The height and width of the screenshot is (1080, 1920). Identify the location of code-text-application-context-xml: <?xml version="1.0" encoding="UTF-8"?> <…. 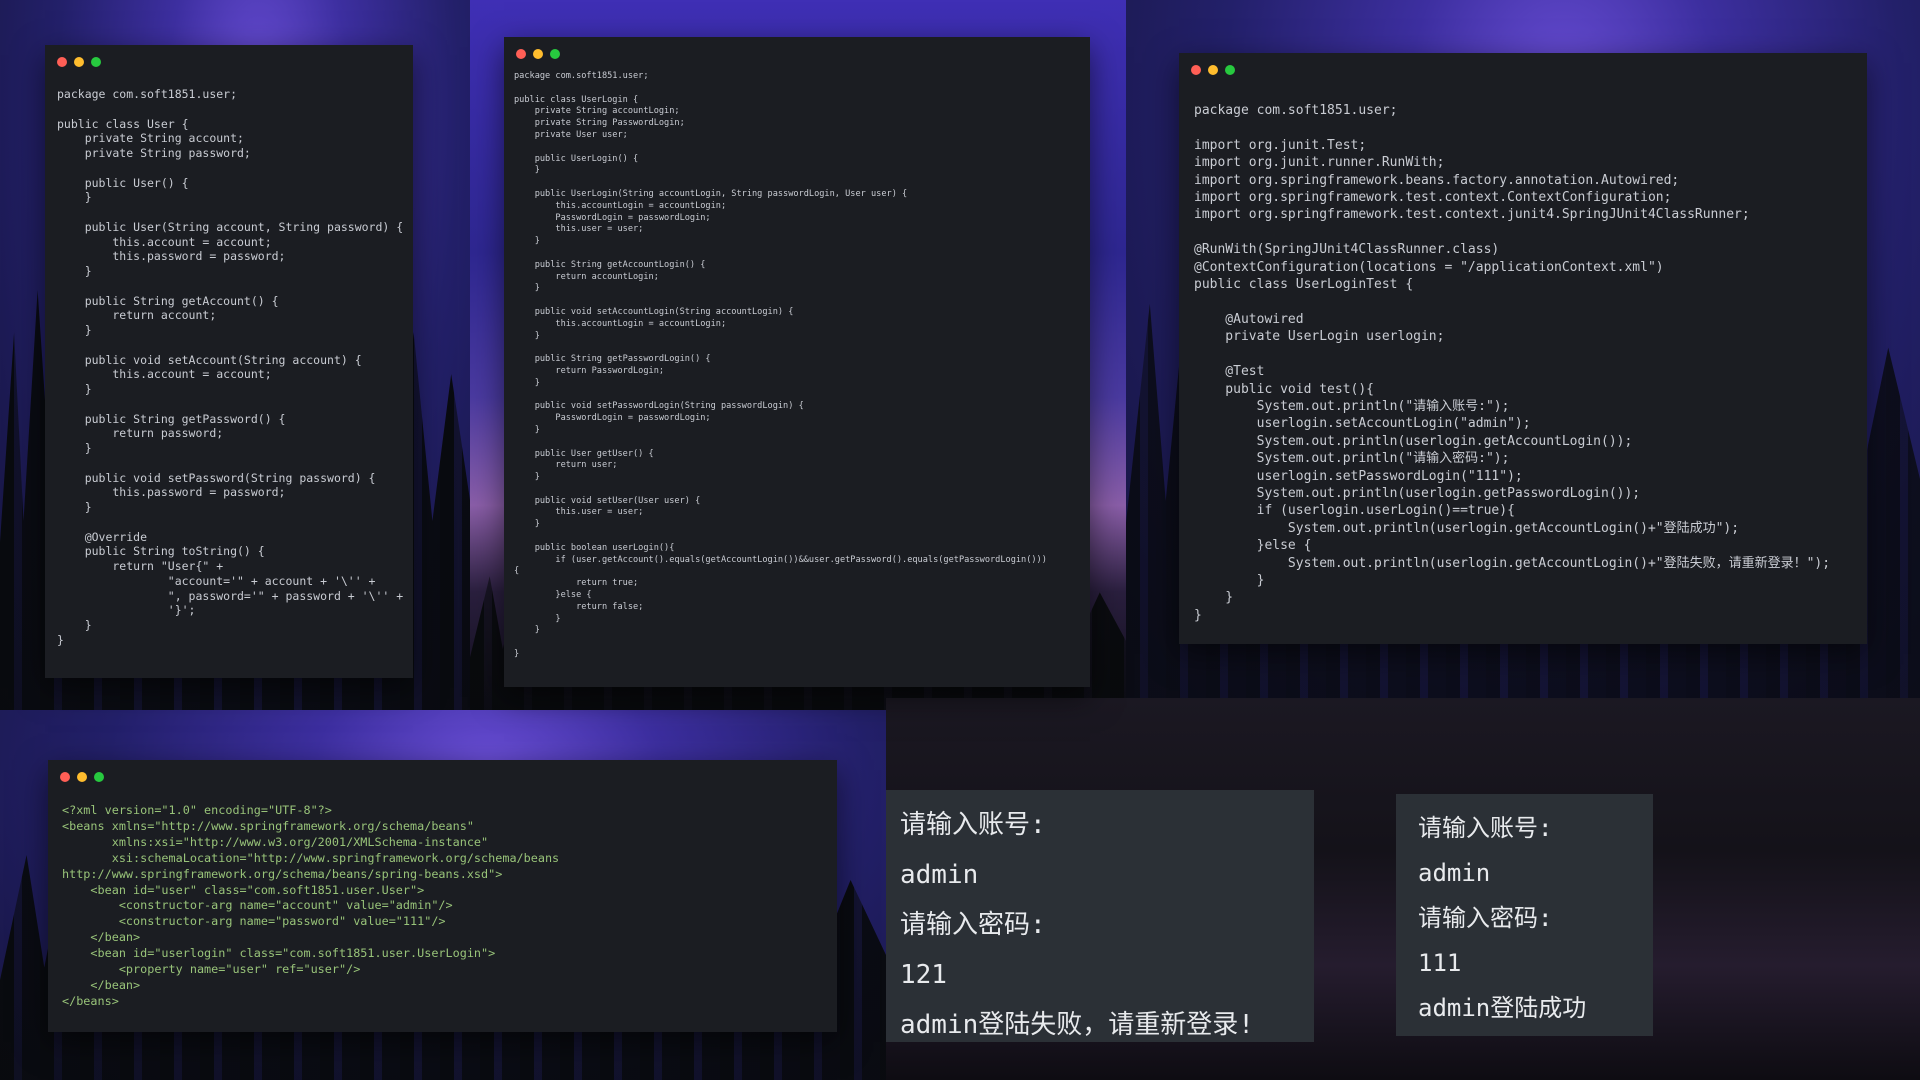
(311, 905).